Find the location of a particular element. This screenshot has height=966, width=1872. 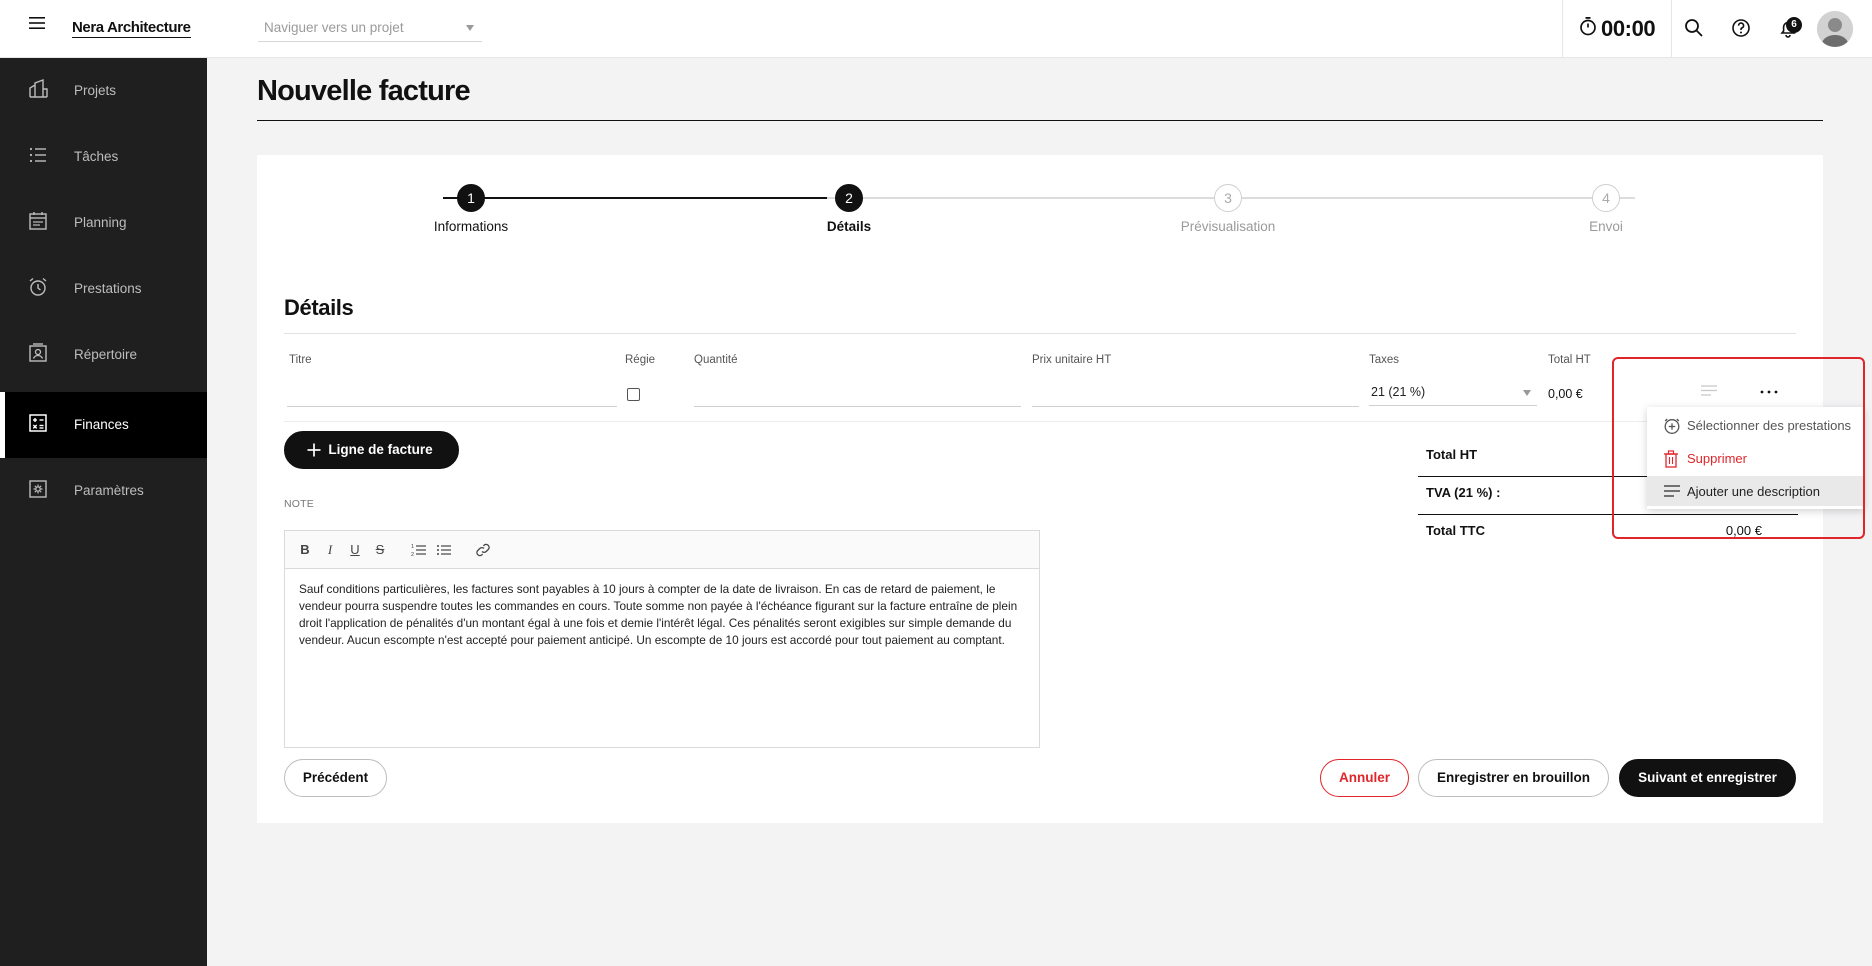

tax-select-value: 21 (21 %) is located at coordinates (1398, 392).